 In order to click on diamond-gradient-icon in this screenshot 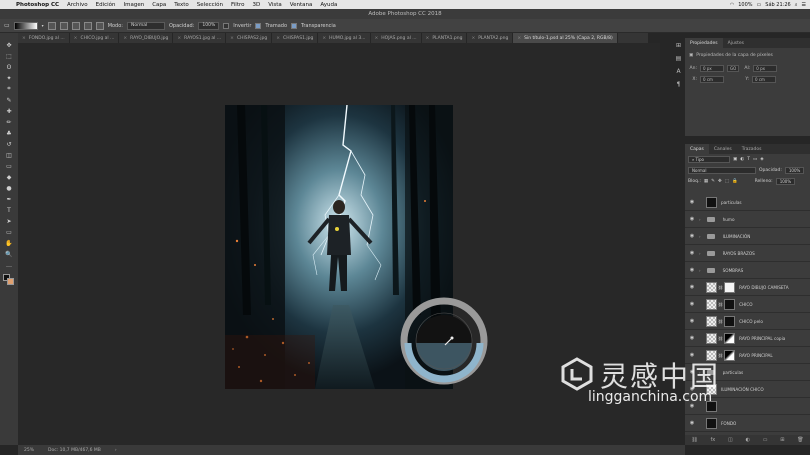, I will do `click(99, 25)`.